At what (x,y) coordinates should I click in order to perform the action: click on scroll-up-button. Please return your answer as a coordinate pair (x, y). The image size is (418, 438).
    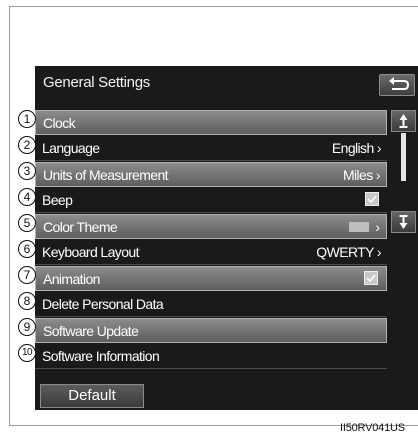
    Looking at the image, I should click on (403, 121).